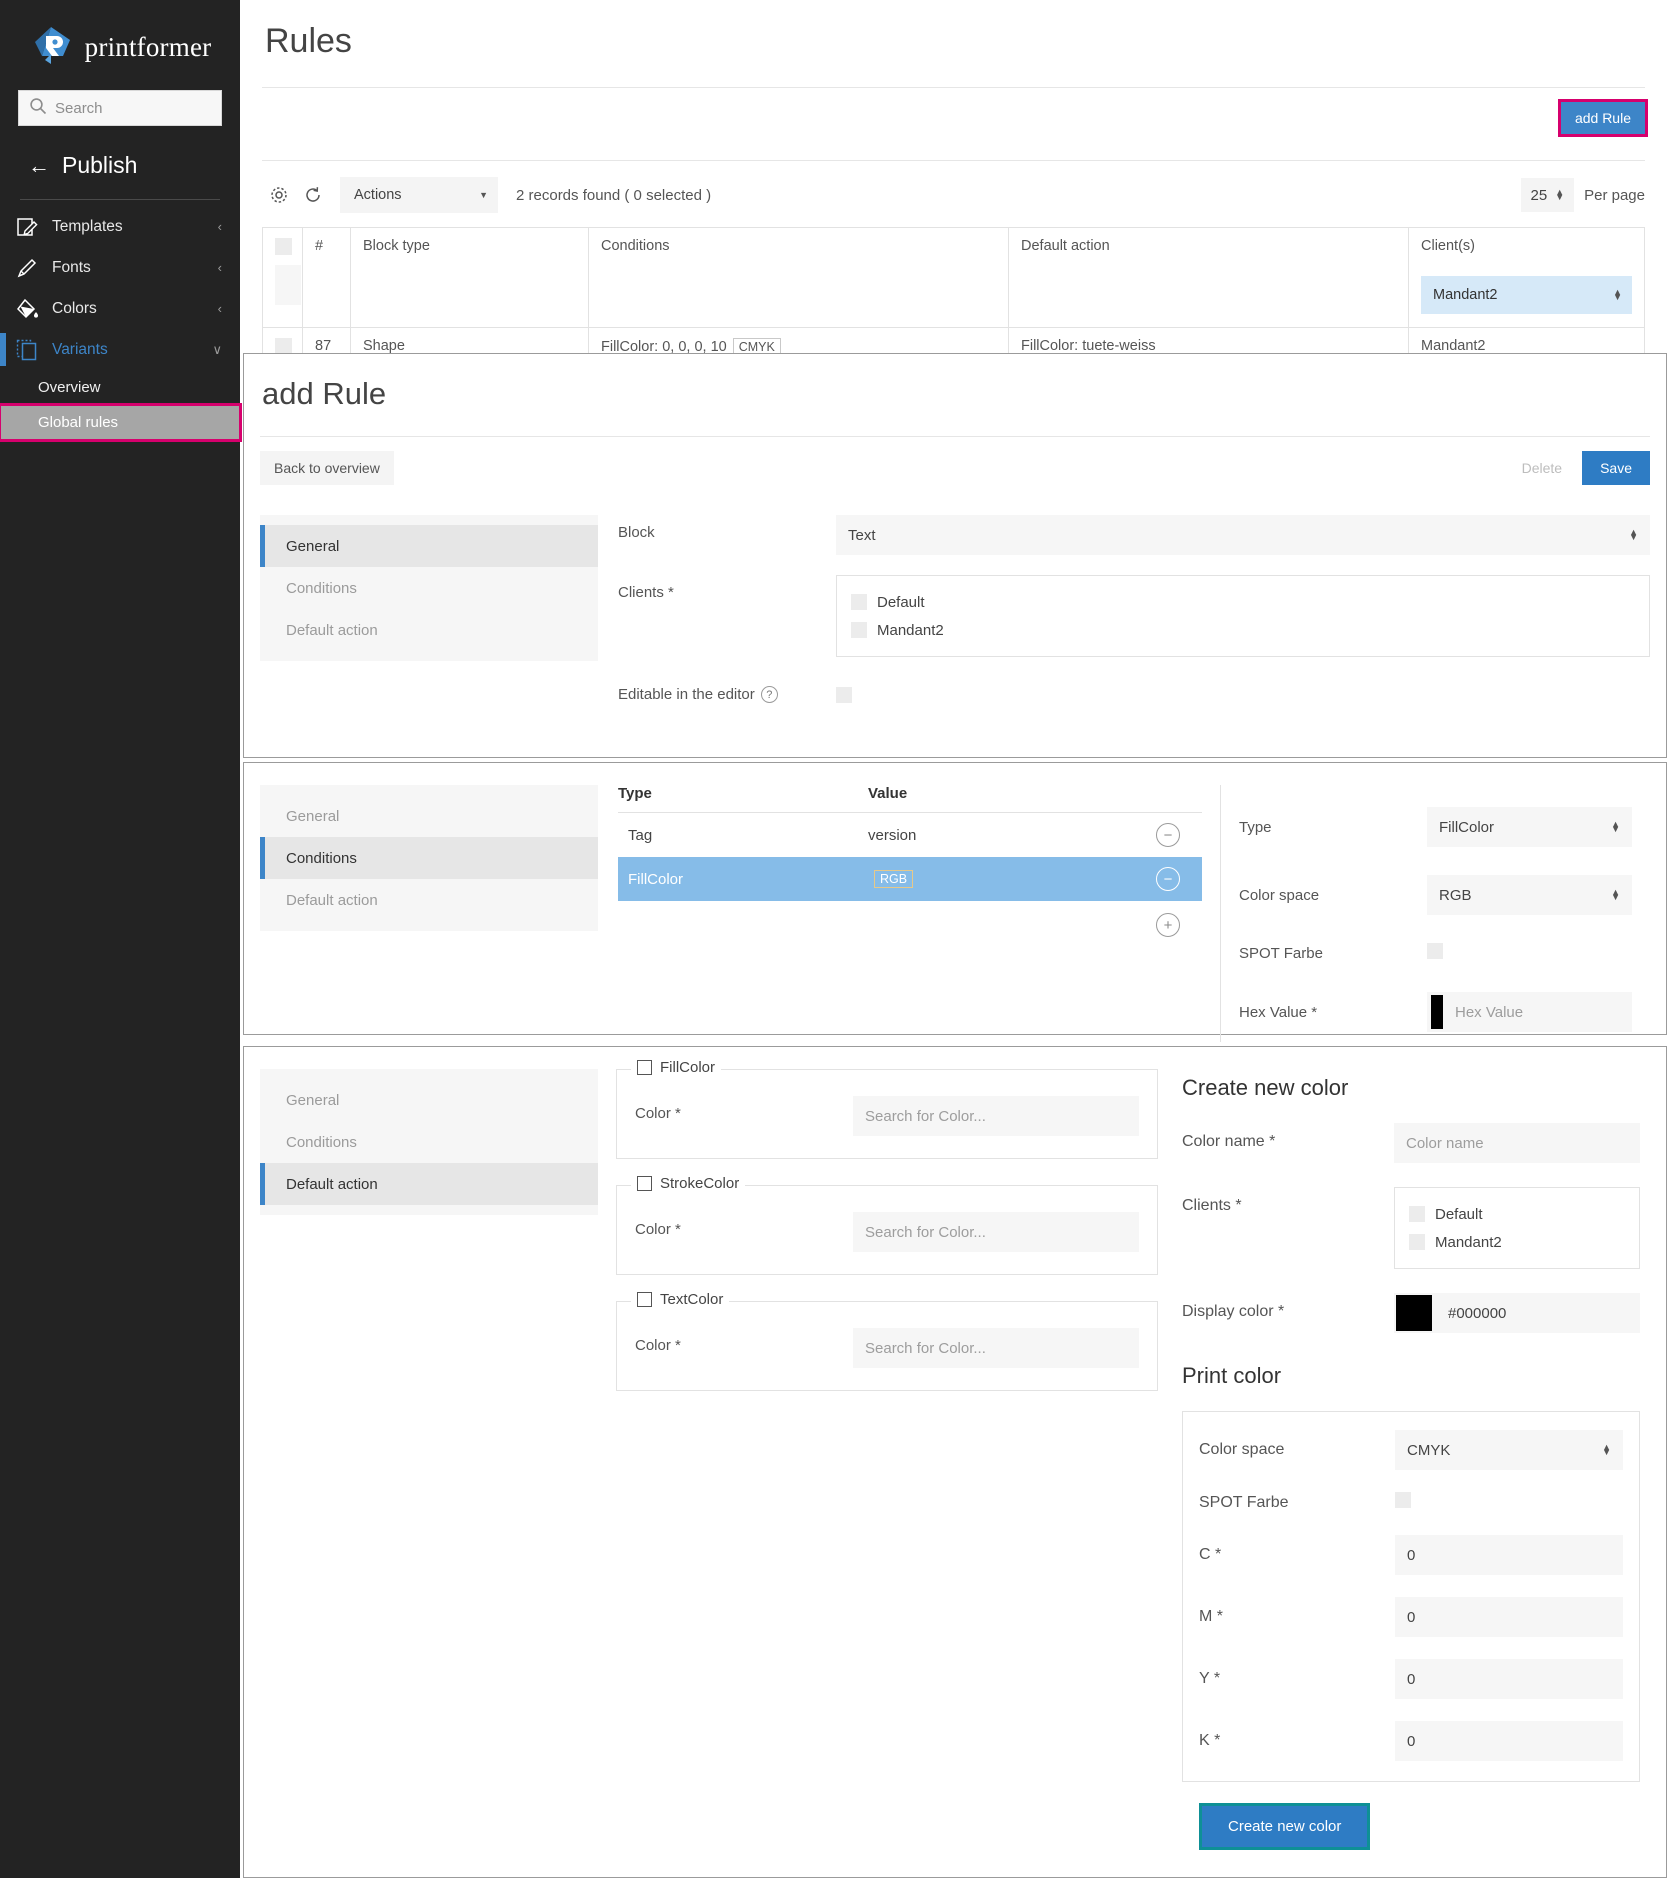 This screenshot has height=1879, width=1667. What do you see at coordinates (1208, 277) in the screenshot?
I see `header-default-action: Default action` at bounding box center [1208, 277].